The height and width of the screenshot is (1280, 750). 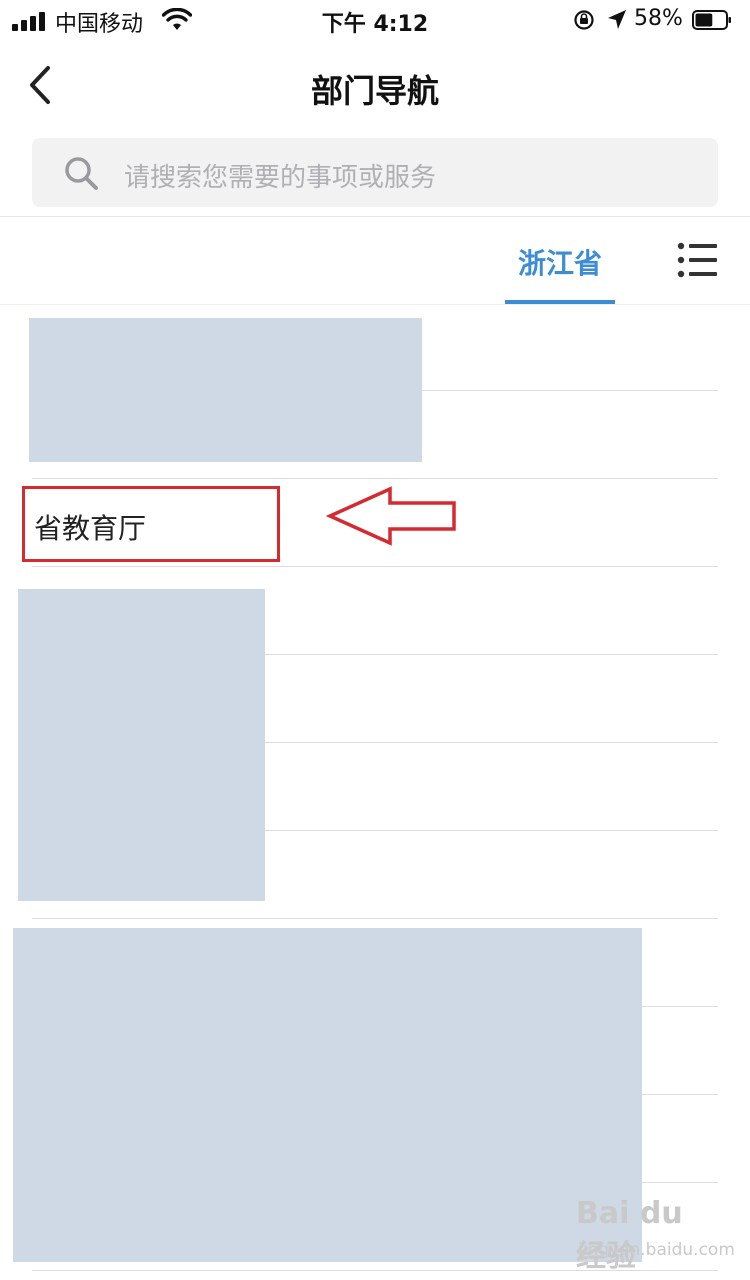 I want to click on list-separator, so click(x=375, y=918).